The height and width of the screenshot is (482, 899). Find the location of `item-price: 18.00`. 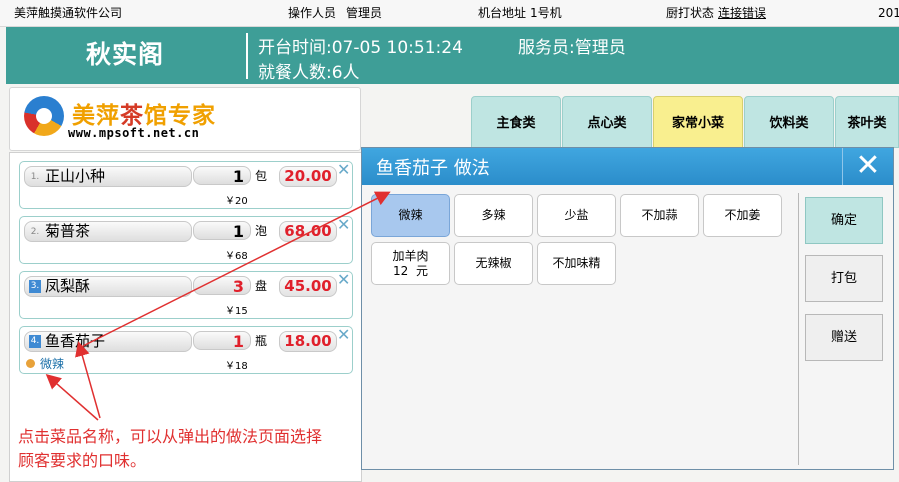

item-price: 18.00 is located at coordinates (308, 341).